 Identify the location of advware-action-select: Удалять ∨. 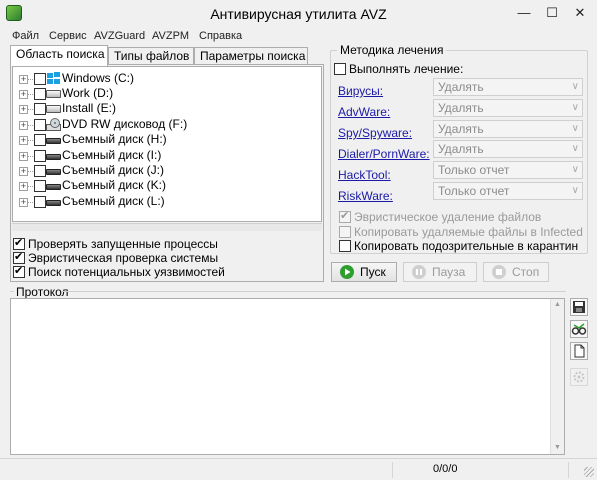
(508, 108).